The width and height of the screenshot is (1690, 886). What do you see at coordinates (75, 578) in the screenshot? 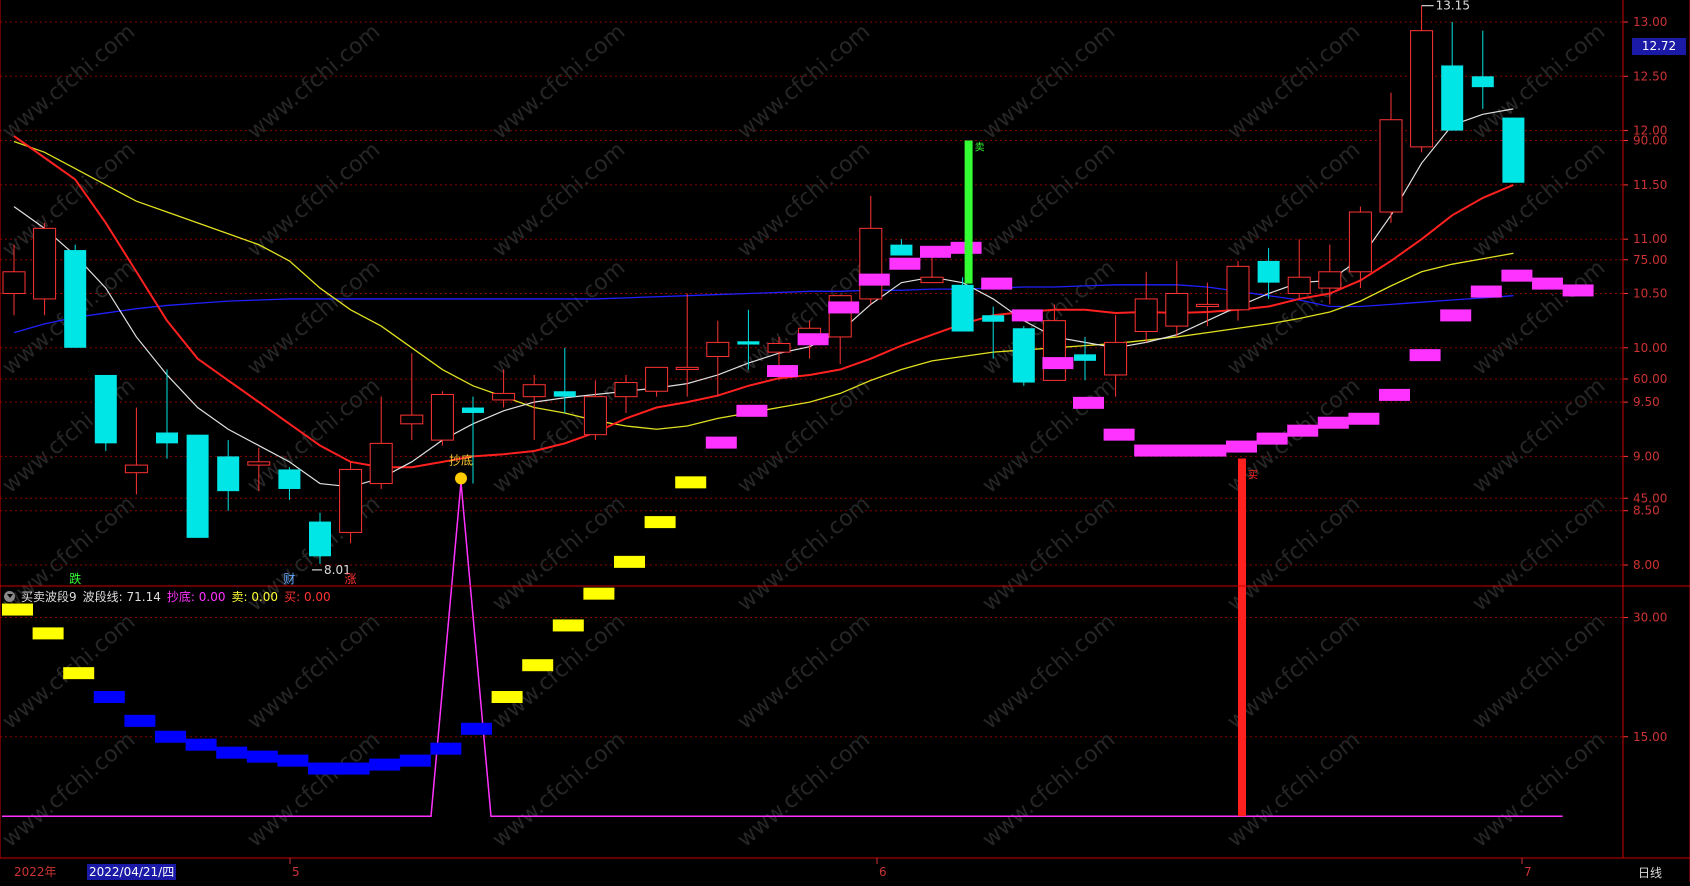
I see `signal-marker: 跌` at bounding box center [75, 578].